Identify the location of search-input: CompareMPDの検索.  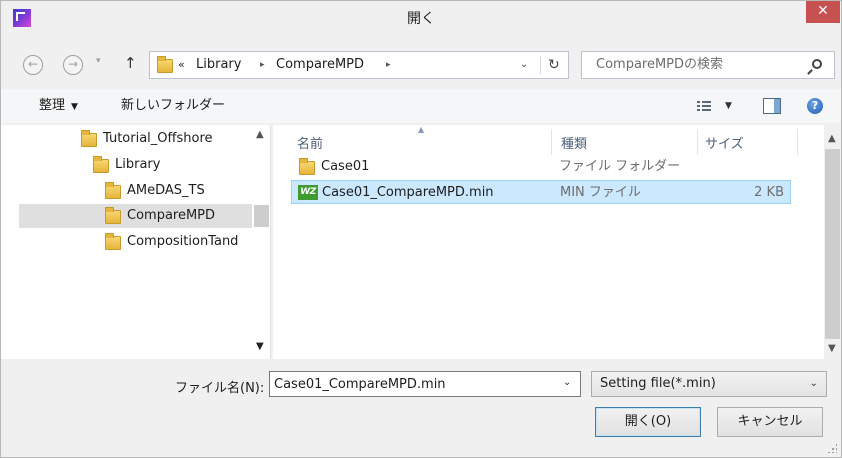
(708, 65).